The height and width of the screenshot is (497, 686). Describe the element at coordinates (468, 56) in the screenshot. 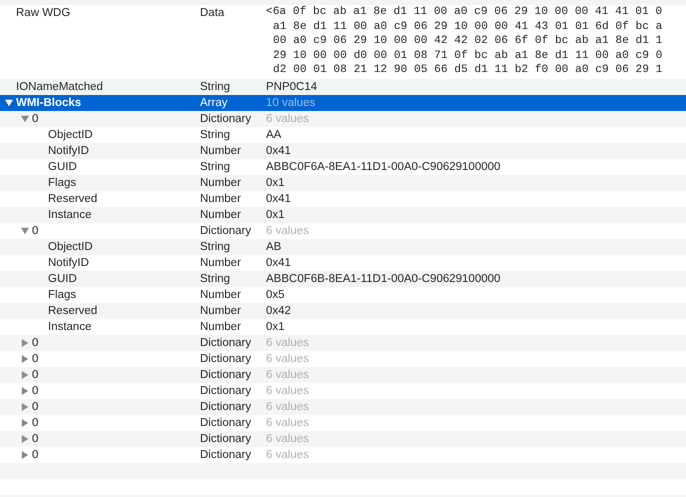

I see `hex-data-line: 29 10 00 00 d0 00 01 08 71 0f bc ab a1 8e d1 11 00 a0 c9 0` at that location.